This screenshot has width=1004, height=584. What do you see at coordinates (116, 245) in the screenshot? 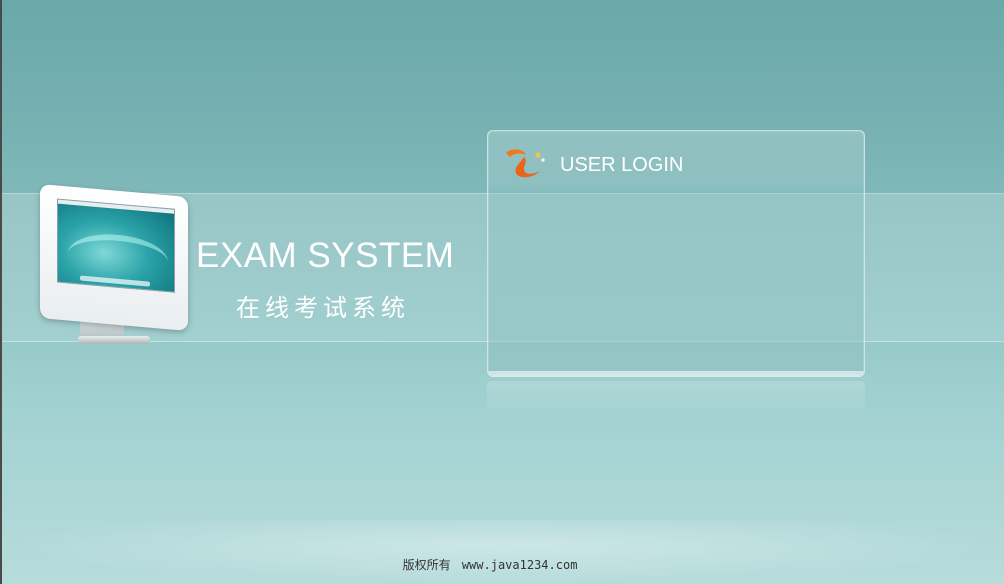
I see `monitor-screen` at bounding box center [116, 245].